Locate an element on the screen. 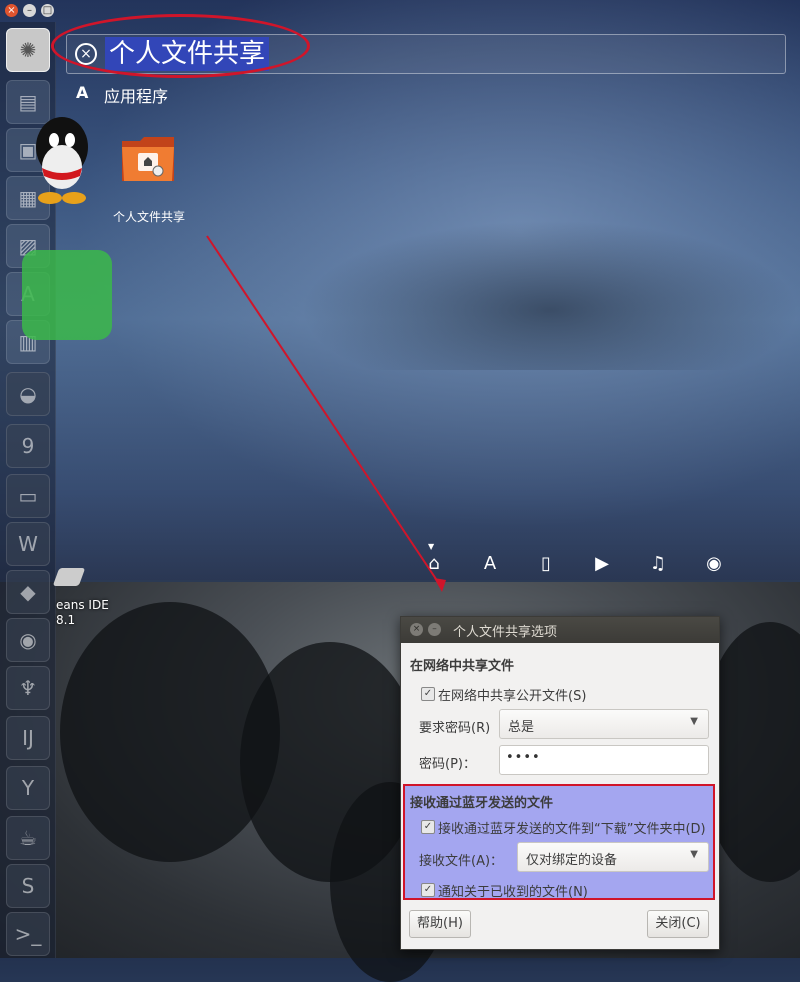 The width and height of the screenshot is (800, 982). launcher-item-s: S is located at coordinates (28, 886).